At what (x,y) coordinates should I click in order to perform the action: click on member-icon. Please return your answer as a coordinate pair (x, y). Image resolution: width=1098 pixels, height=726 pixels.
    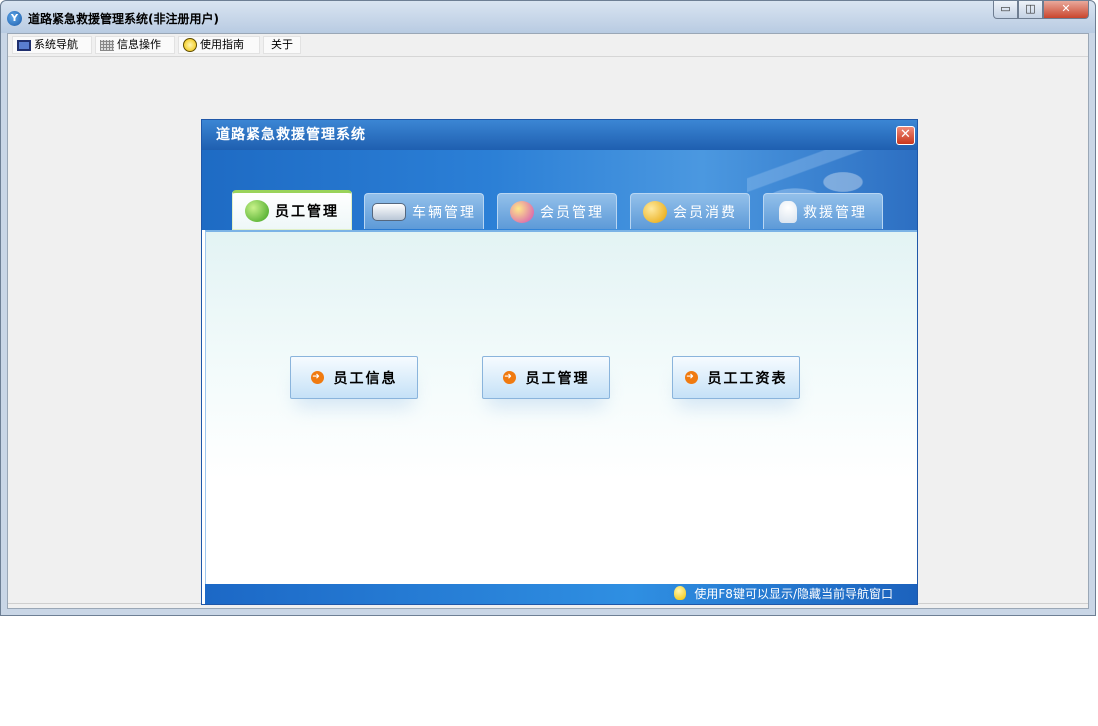
    Looking at the image, I should click on (522, 211).